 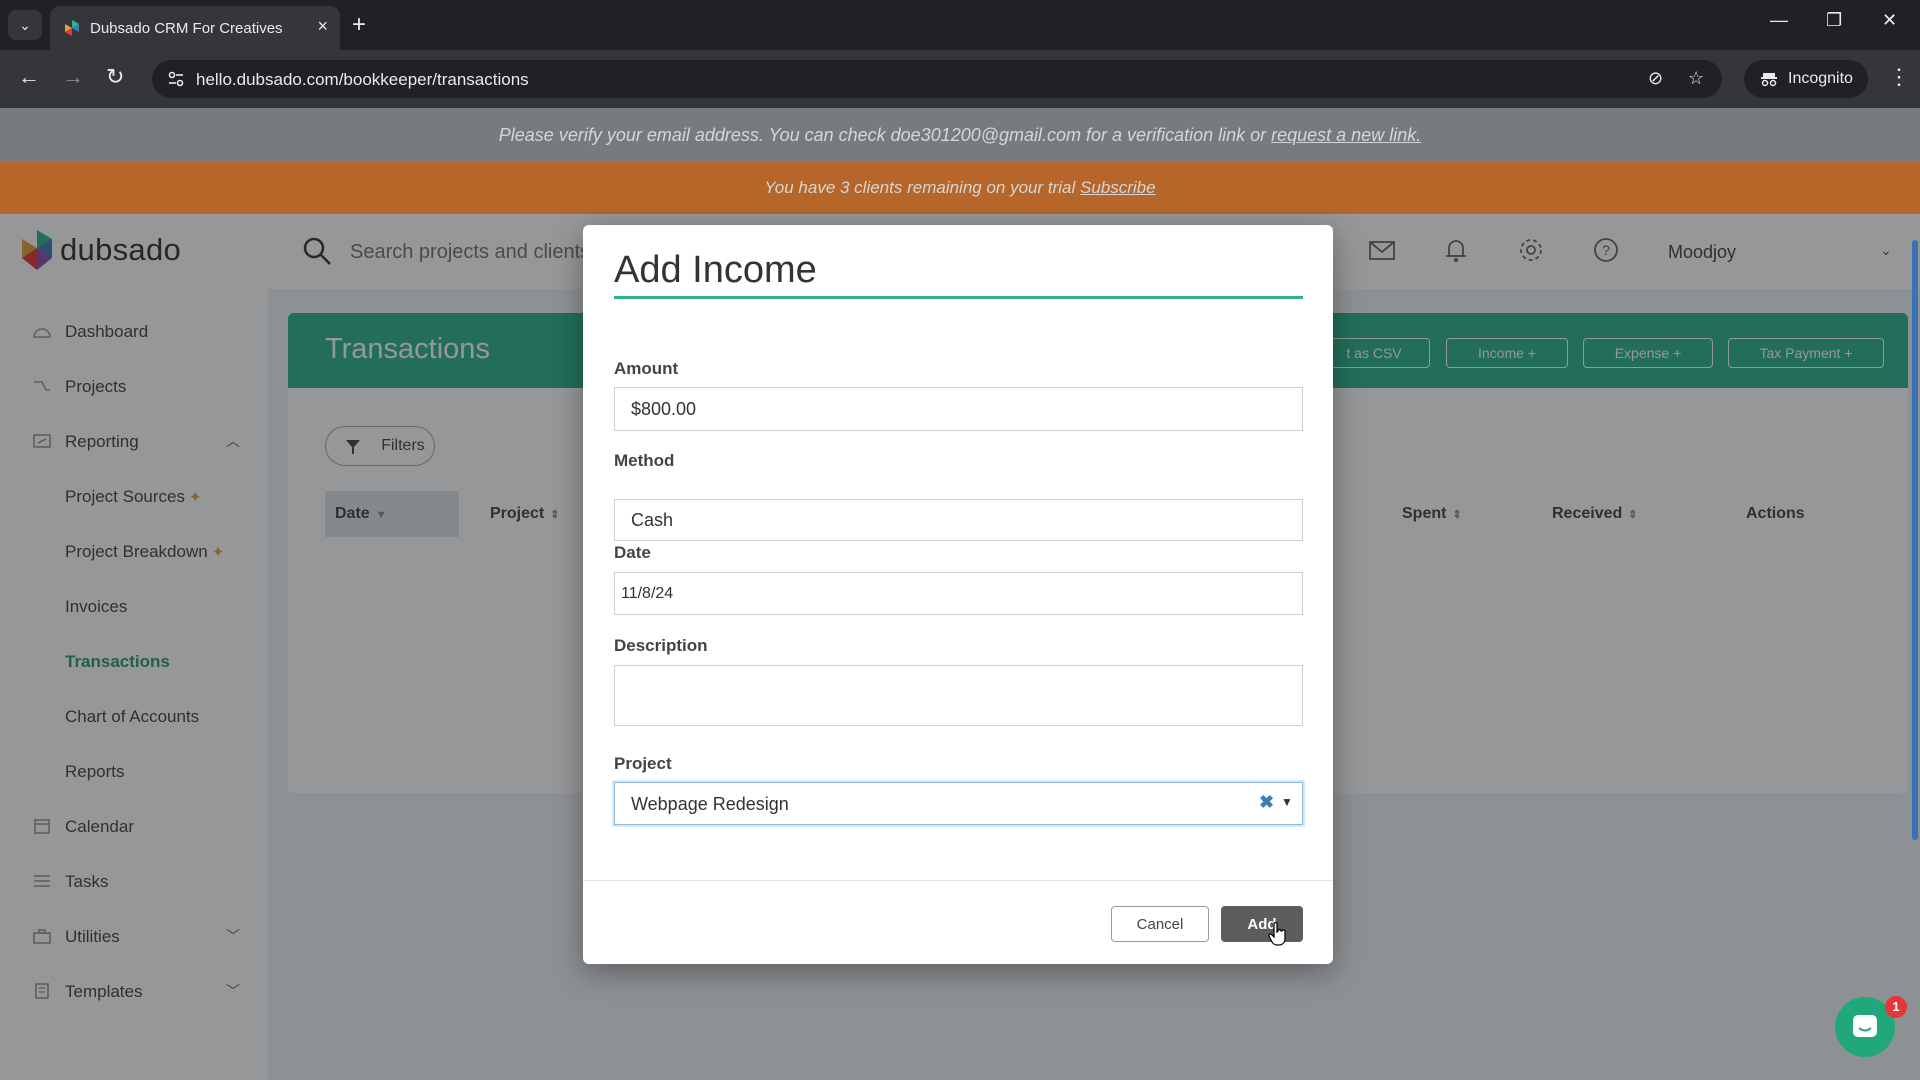 What do you see at coordinates (73, 77) in the screenshot?
I see `forward-arrow-icon: →` at bounding box center [73, 77].